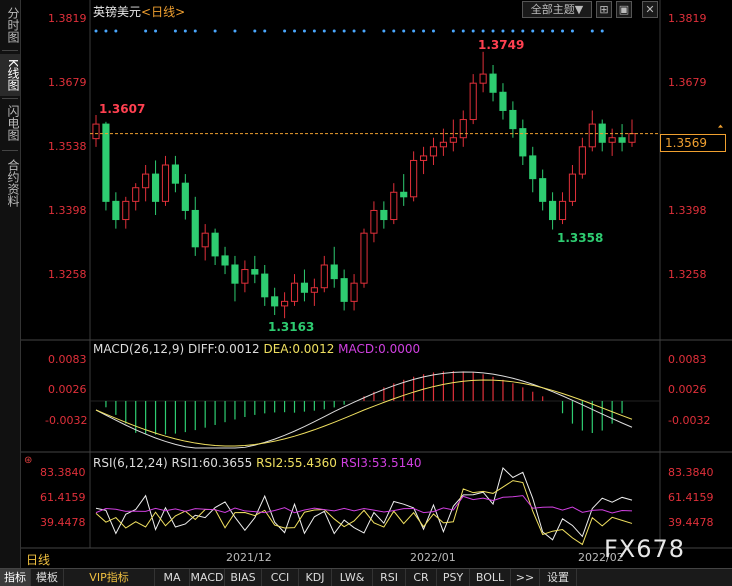 Image resolution: width=732 pixels, height=586 pixels. Describe the element at coordinates (720, 126) in the screenshot. I see `current-price-arrow-icon` at that location.